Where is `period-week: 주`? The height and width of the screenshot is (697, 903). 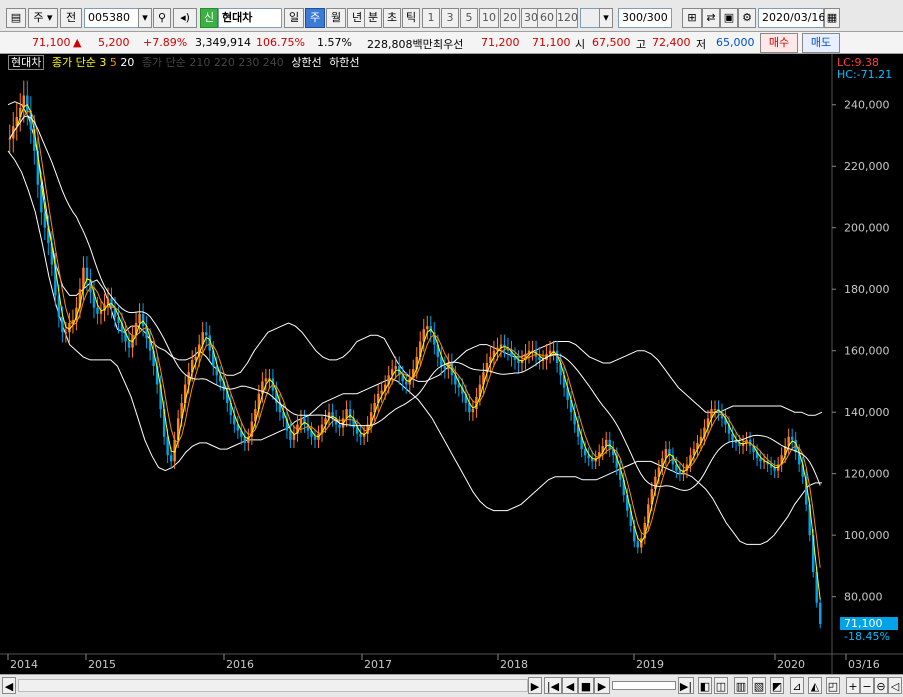
period-week: 주 is located at coordinates (315, 18).